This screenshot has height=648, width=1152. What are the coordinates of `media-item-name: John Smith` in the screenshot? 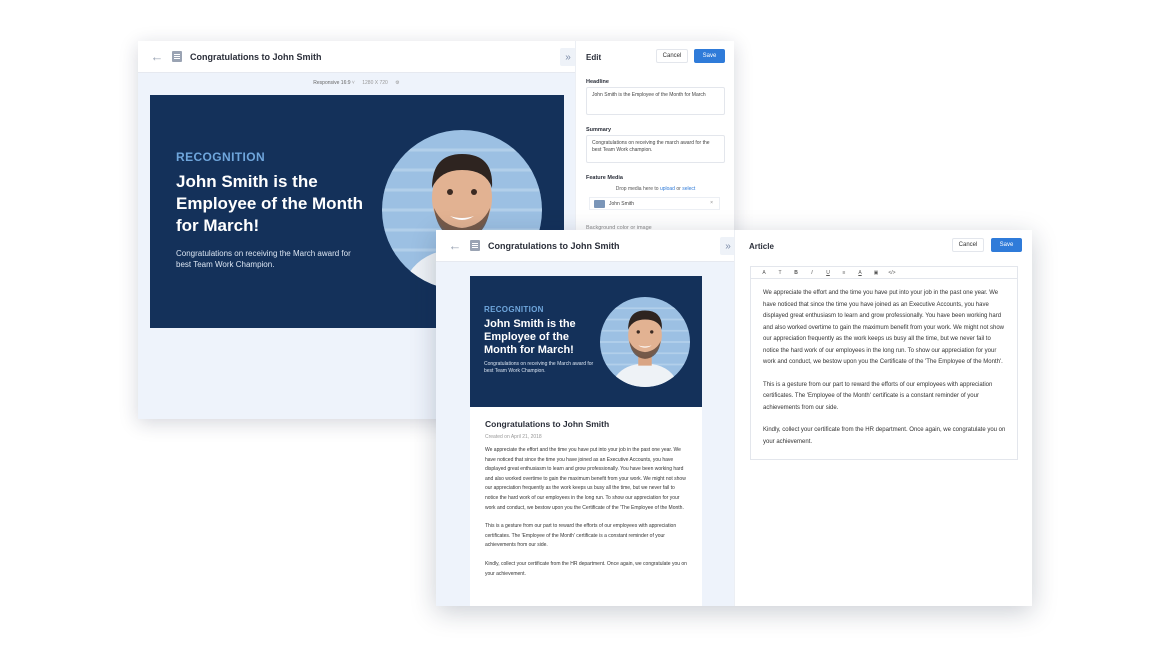 It's located at (622, 203).